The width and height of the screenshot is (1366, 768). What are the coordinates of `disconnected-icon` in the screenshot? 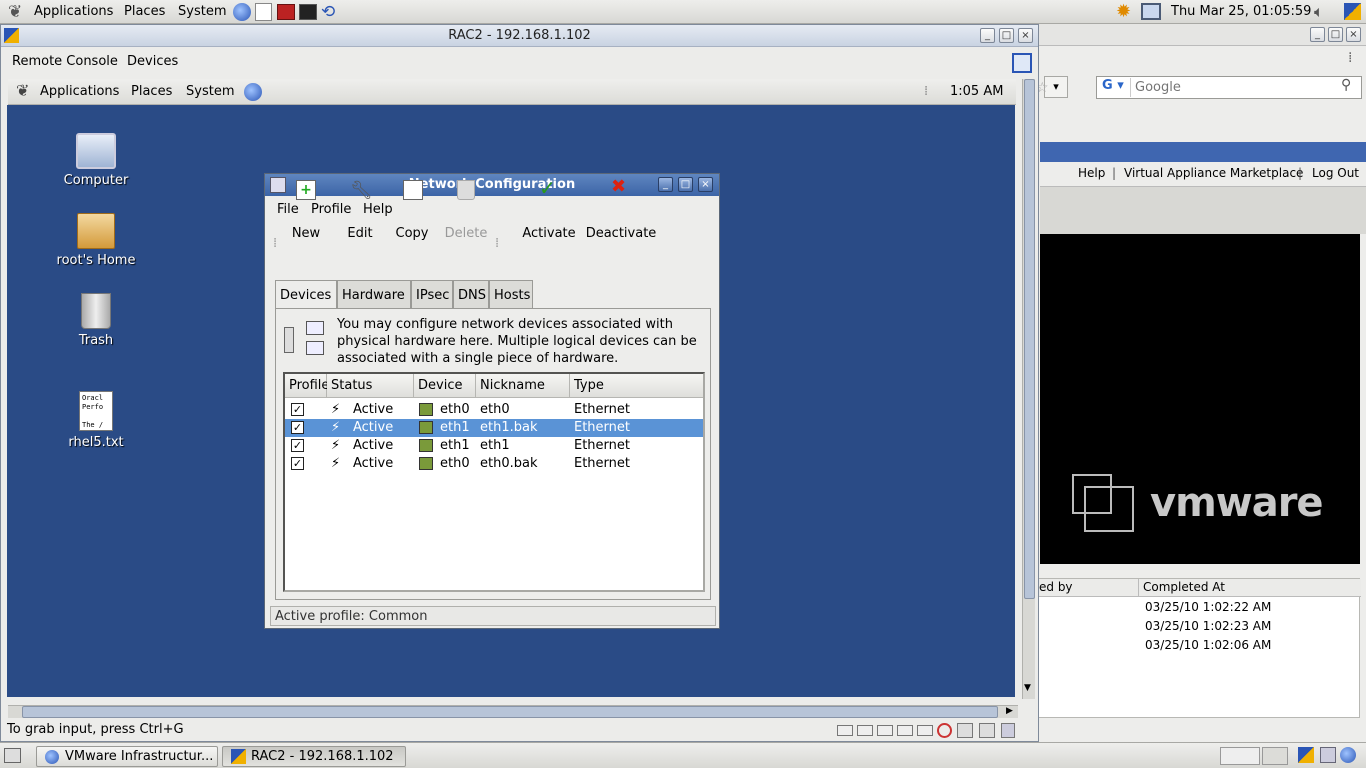 It's located at (944, 730).